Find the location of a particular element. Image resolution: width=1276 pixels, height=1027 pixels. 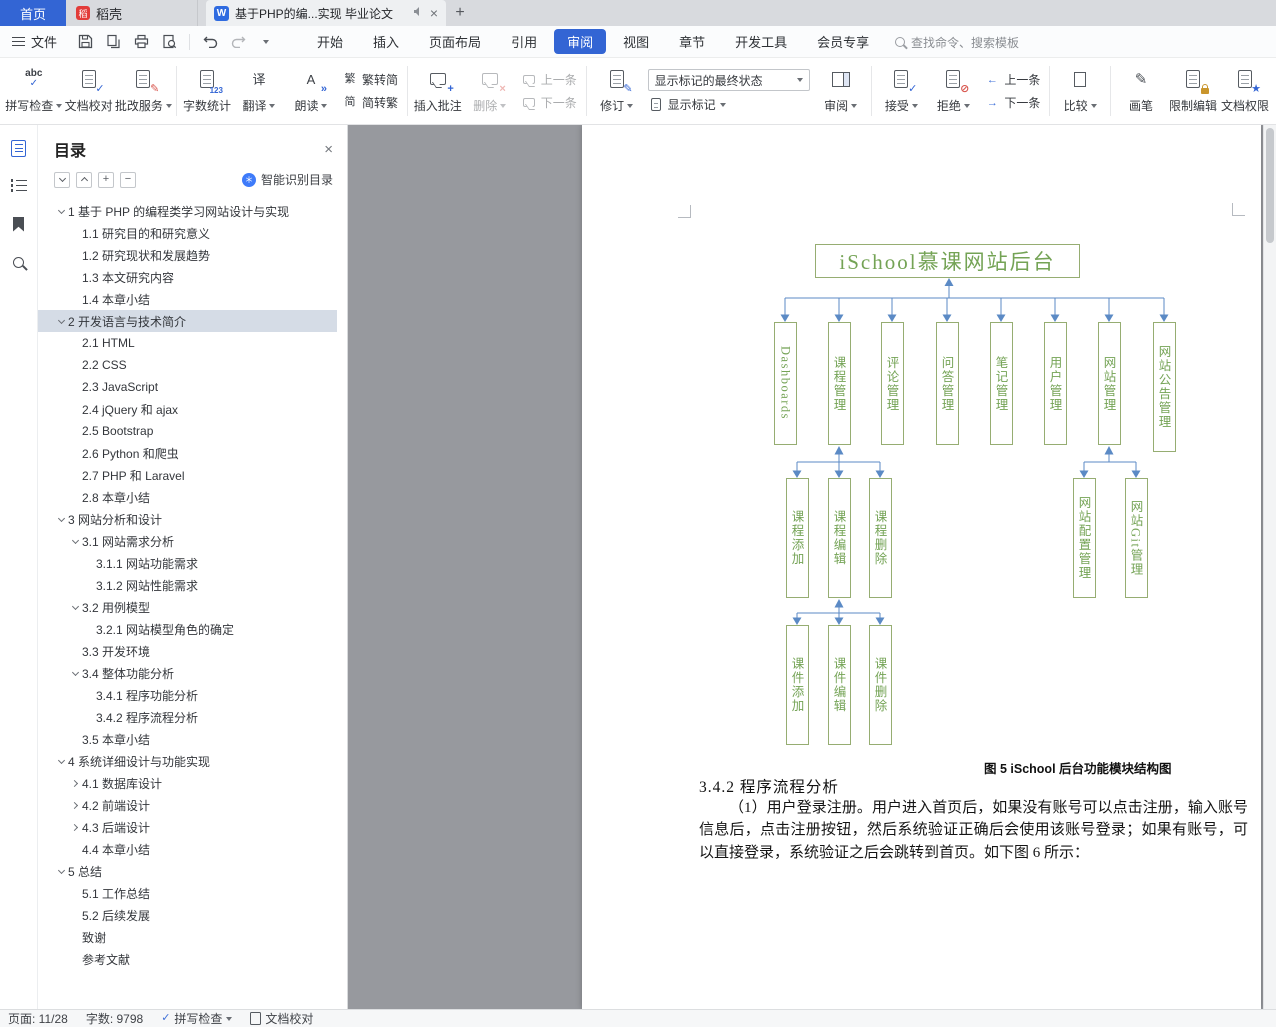

scrollbar-thumb is located at coordinates (1270, 185).